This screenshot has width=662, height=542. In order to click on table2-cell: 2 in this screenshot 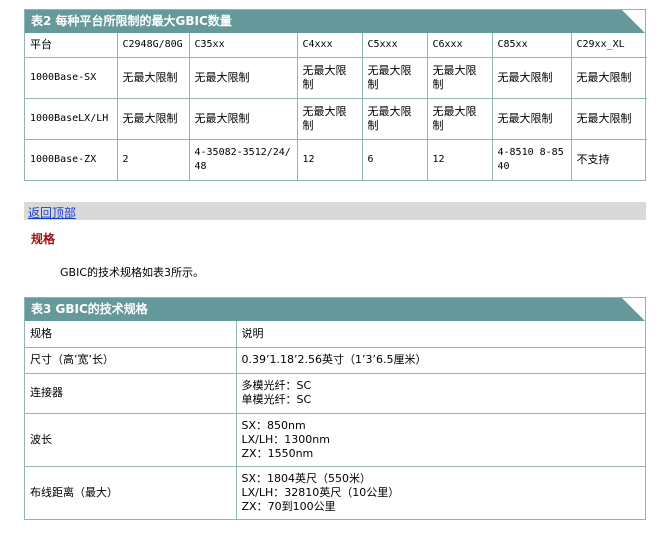, I will do `click(153, 159)`.